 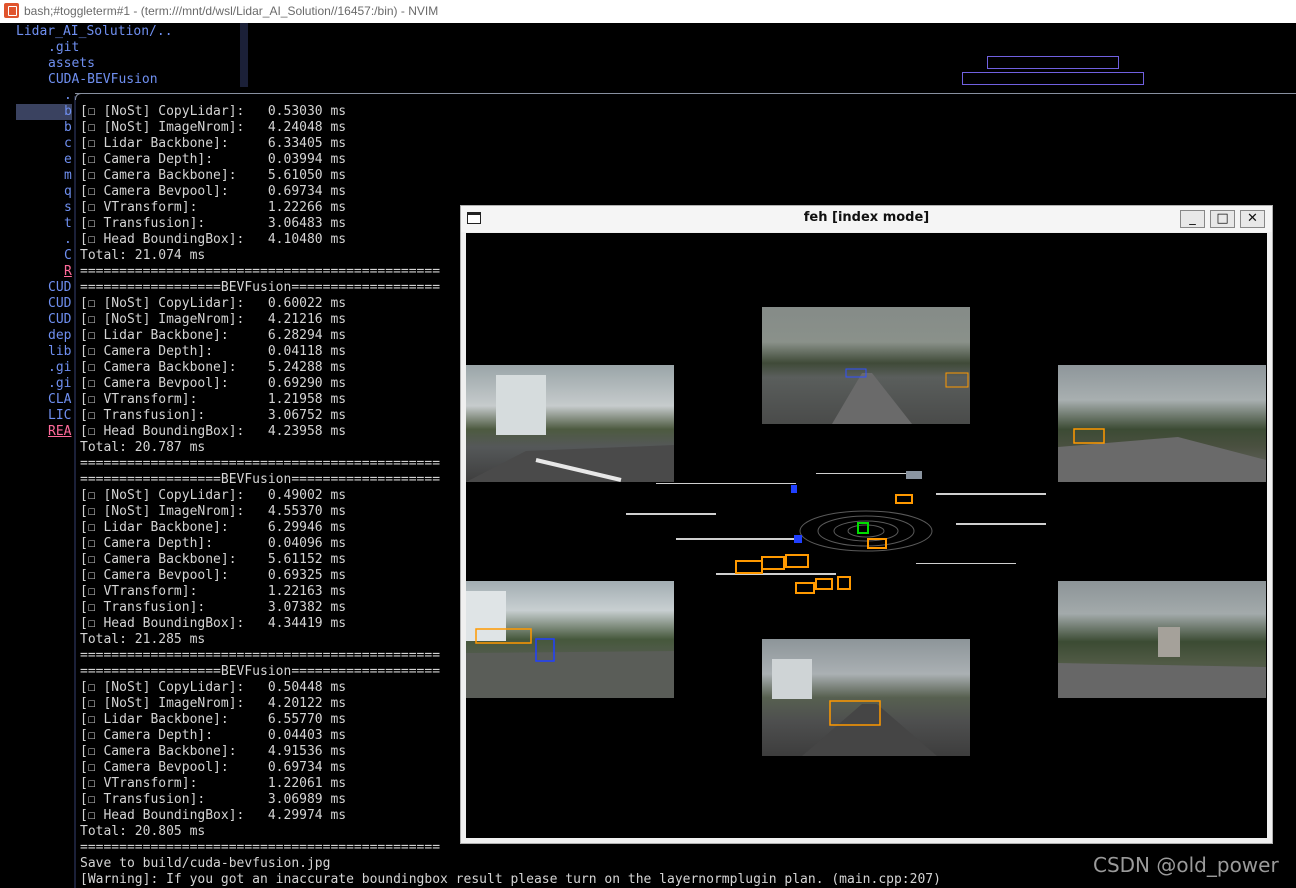 What do you see at coordinates (213, 783) in the screenshot?
I see `timing-row: [☐ VTransform]: 1.22061 ms` at bounding box center [213, 783].